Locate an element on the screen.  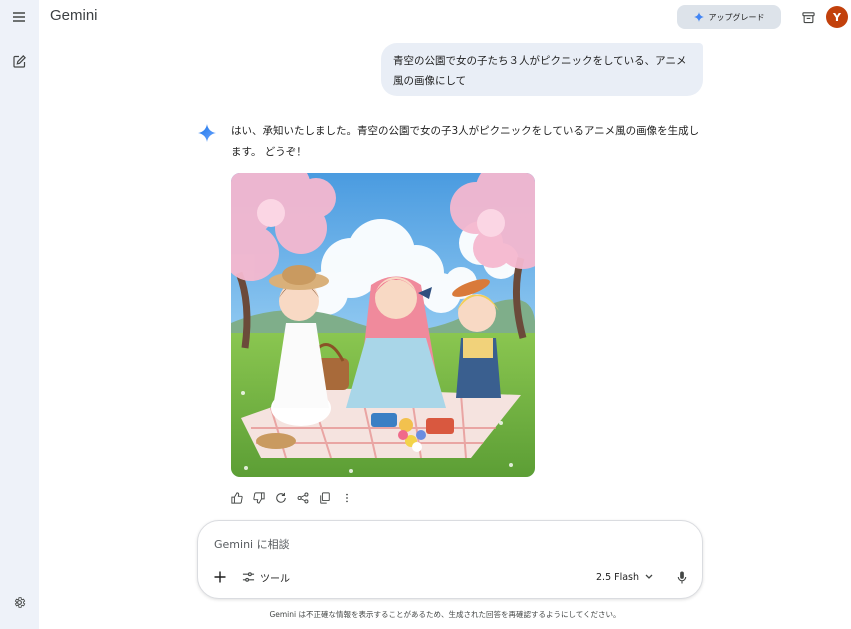
prompt-input: Gemini に相談 is located at coordinates (252, 544).